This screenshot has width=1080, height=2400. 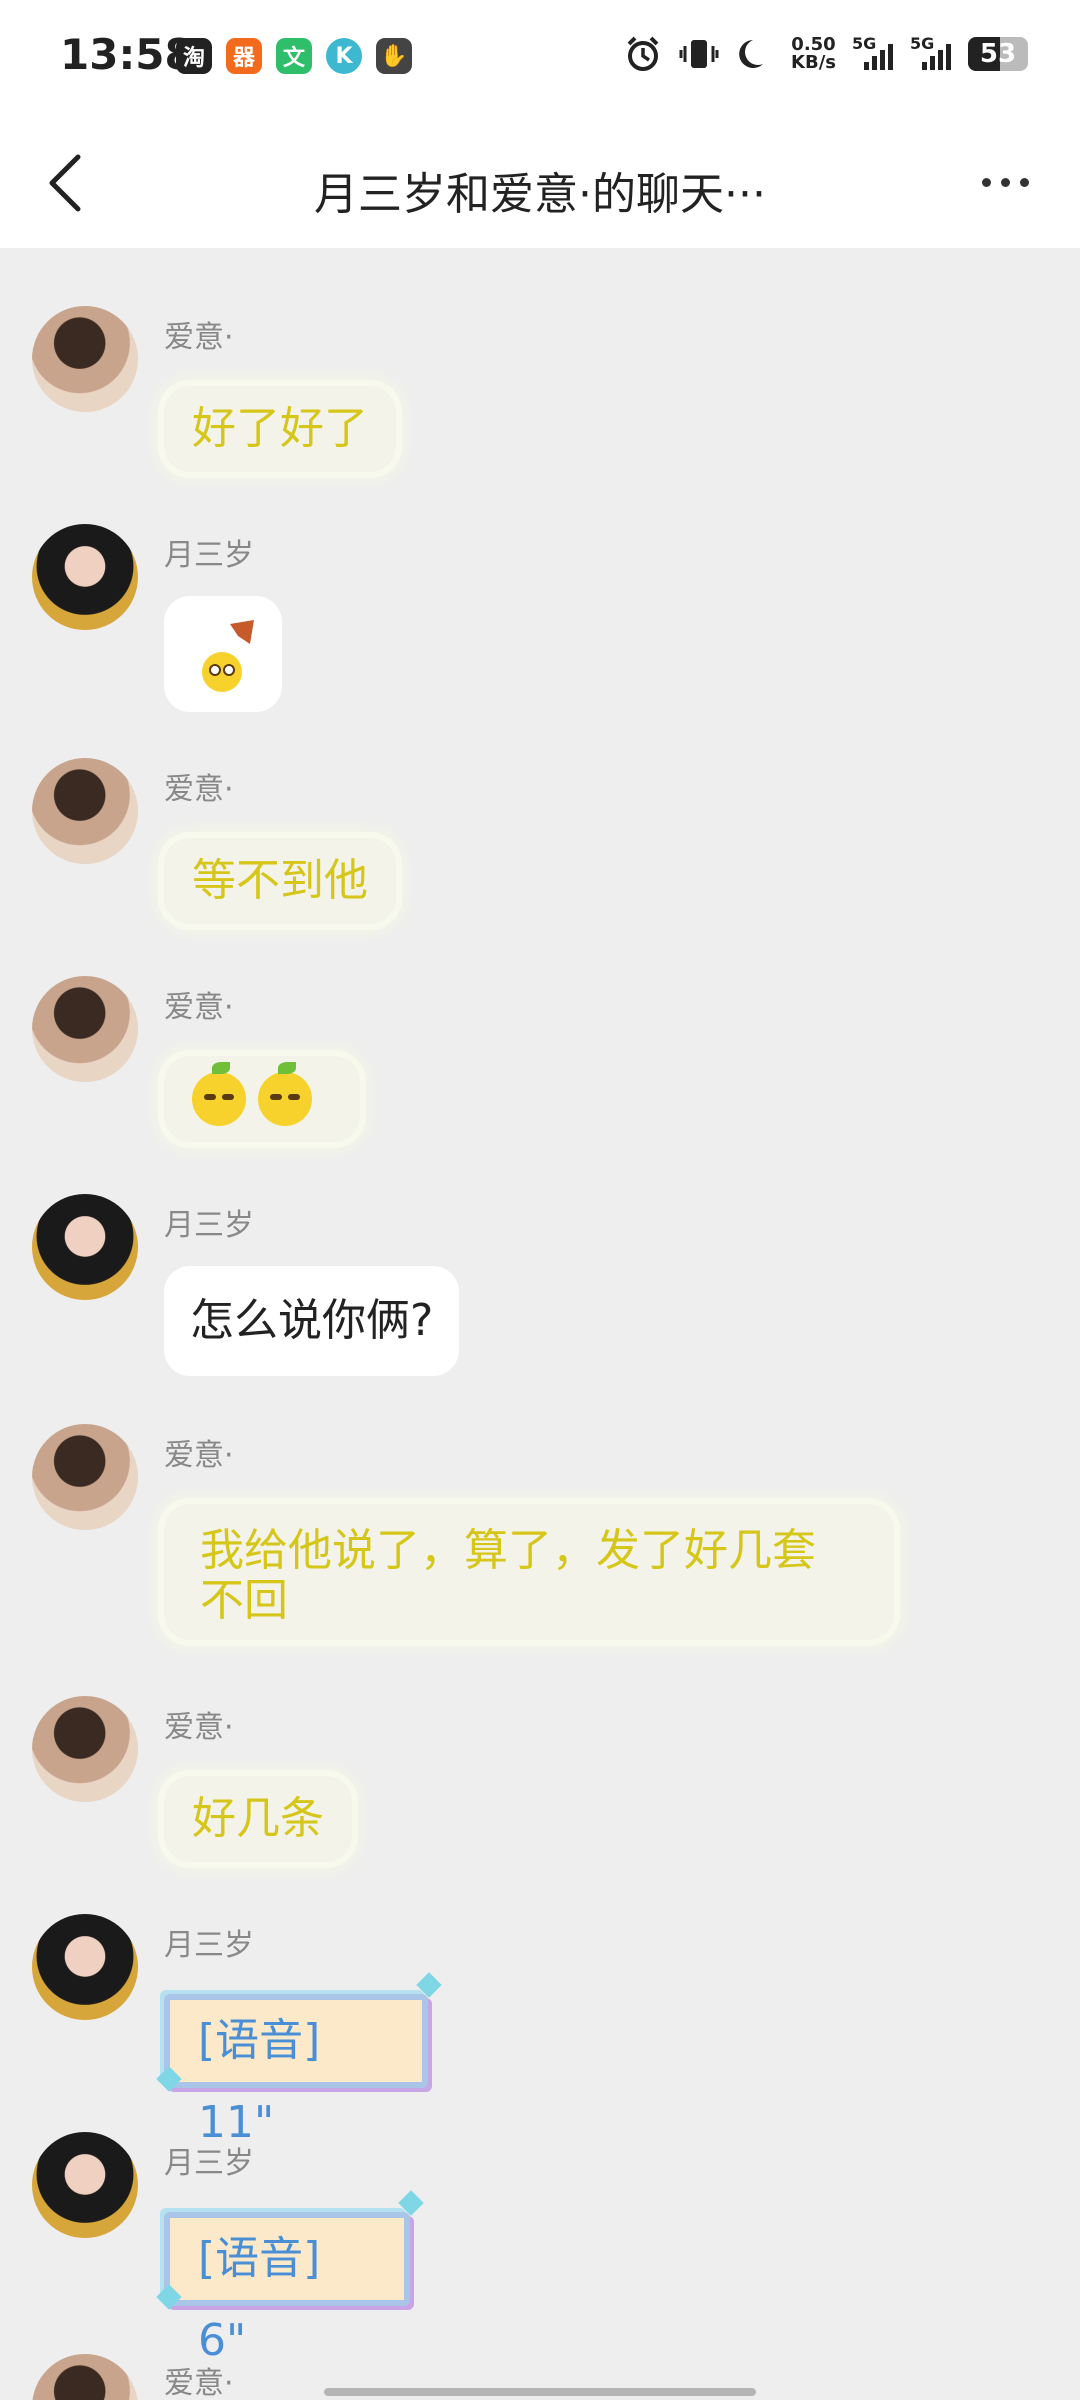 I want to click on chat-message: 月三岁, so click(x=540, y=619).